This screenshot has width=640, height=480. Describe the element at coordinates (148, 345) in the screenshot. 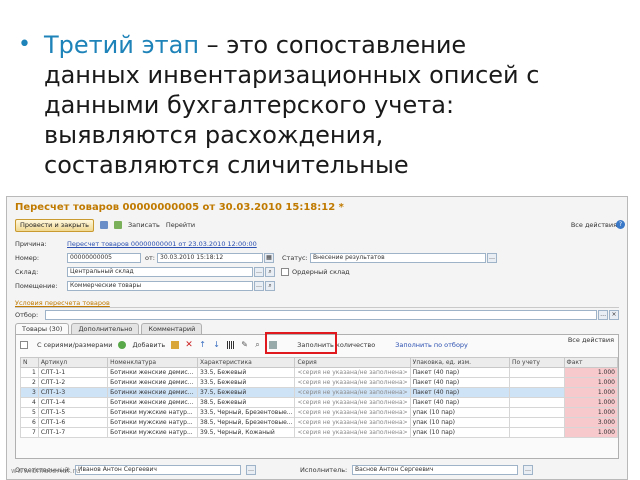

I see `add-button: Добавить` at that location.